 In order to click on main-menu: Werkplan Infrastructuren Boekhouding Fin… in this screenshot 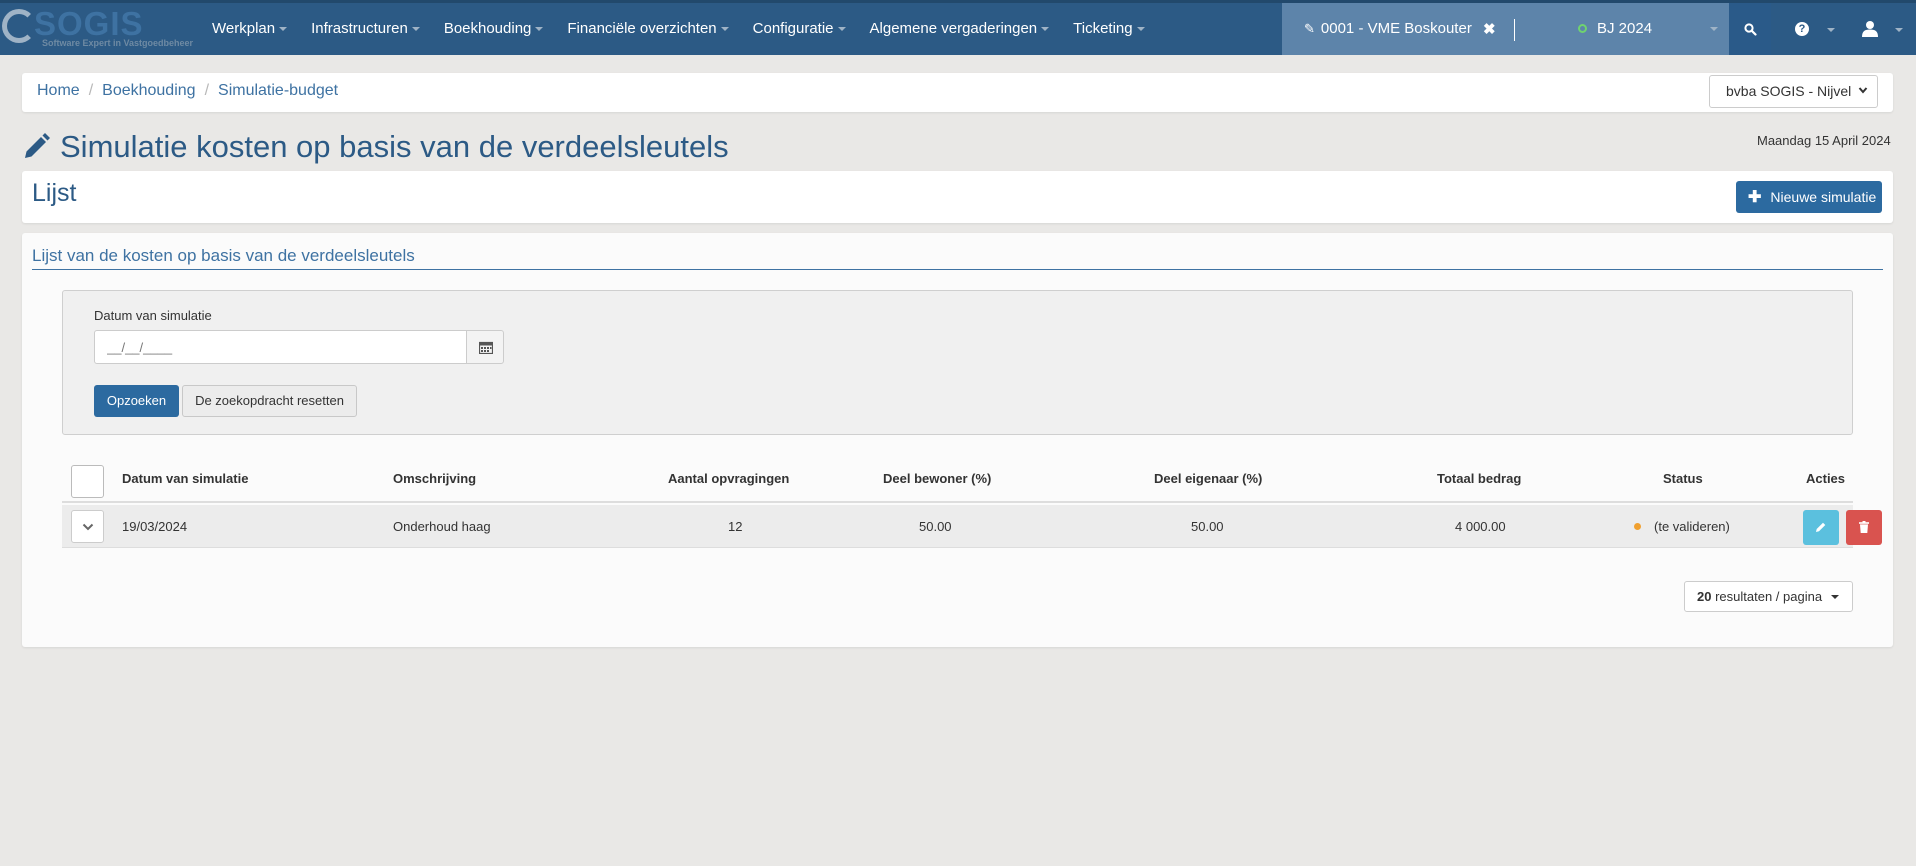, I will do `click(678, 29)`.